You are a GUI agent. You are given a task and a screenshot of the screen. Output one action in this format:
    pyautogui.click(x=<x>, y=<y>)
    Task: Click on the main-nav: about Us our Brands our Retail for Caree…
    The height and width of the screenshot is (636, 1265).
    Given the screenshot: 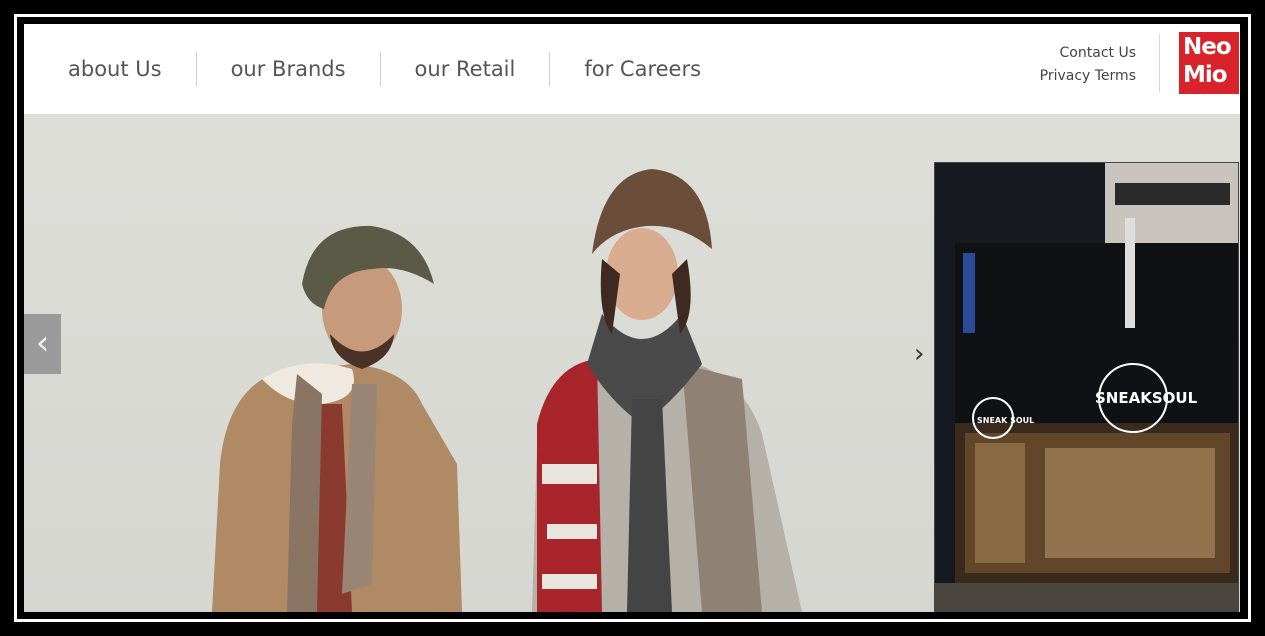 What is the action you would take?
    pyautogui.click(x=379, y=69)
    